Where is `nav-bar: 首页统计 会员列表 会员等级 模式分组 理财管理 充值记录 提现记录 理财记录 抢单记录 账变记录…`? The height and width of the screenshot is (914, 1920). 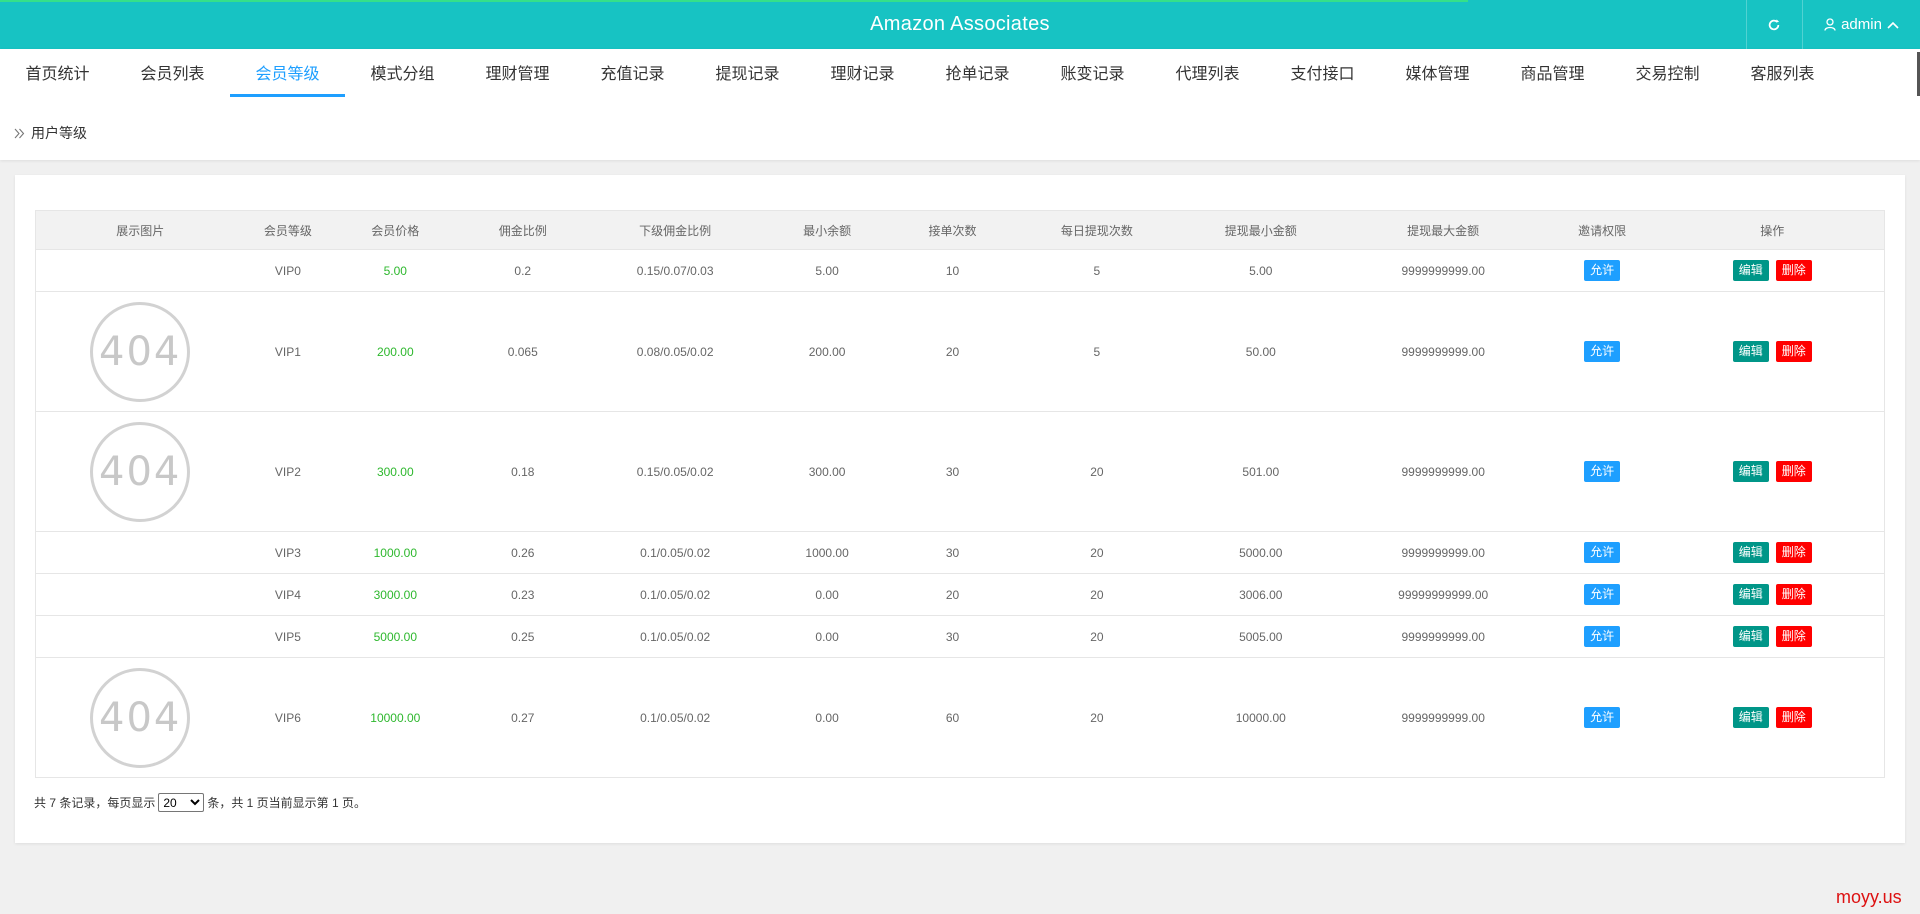 nav-bar: 首页统计 会员列表 会员等级 模式分组 理财管理 充值记录 提现记录 理财记录 抢单记录 账变记录… is located at coordinates (960, 104).